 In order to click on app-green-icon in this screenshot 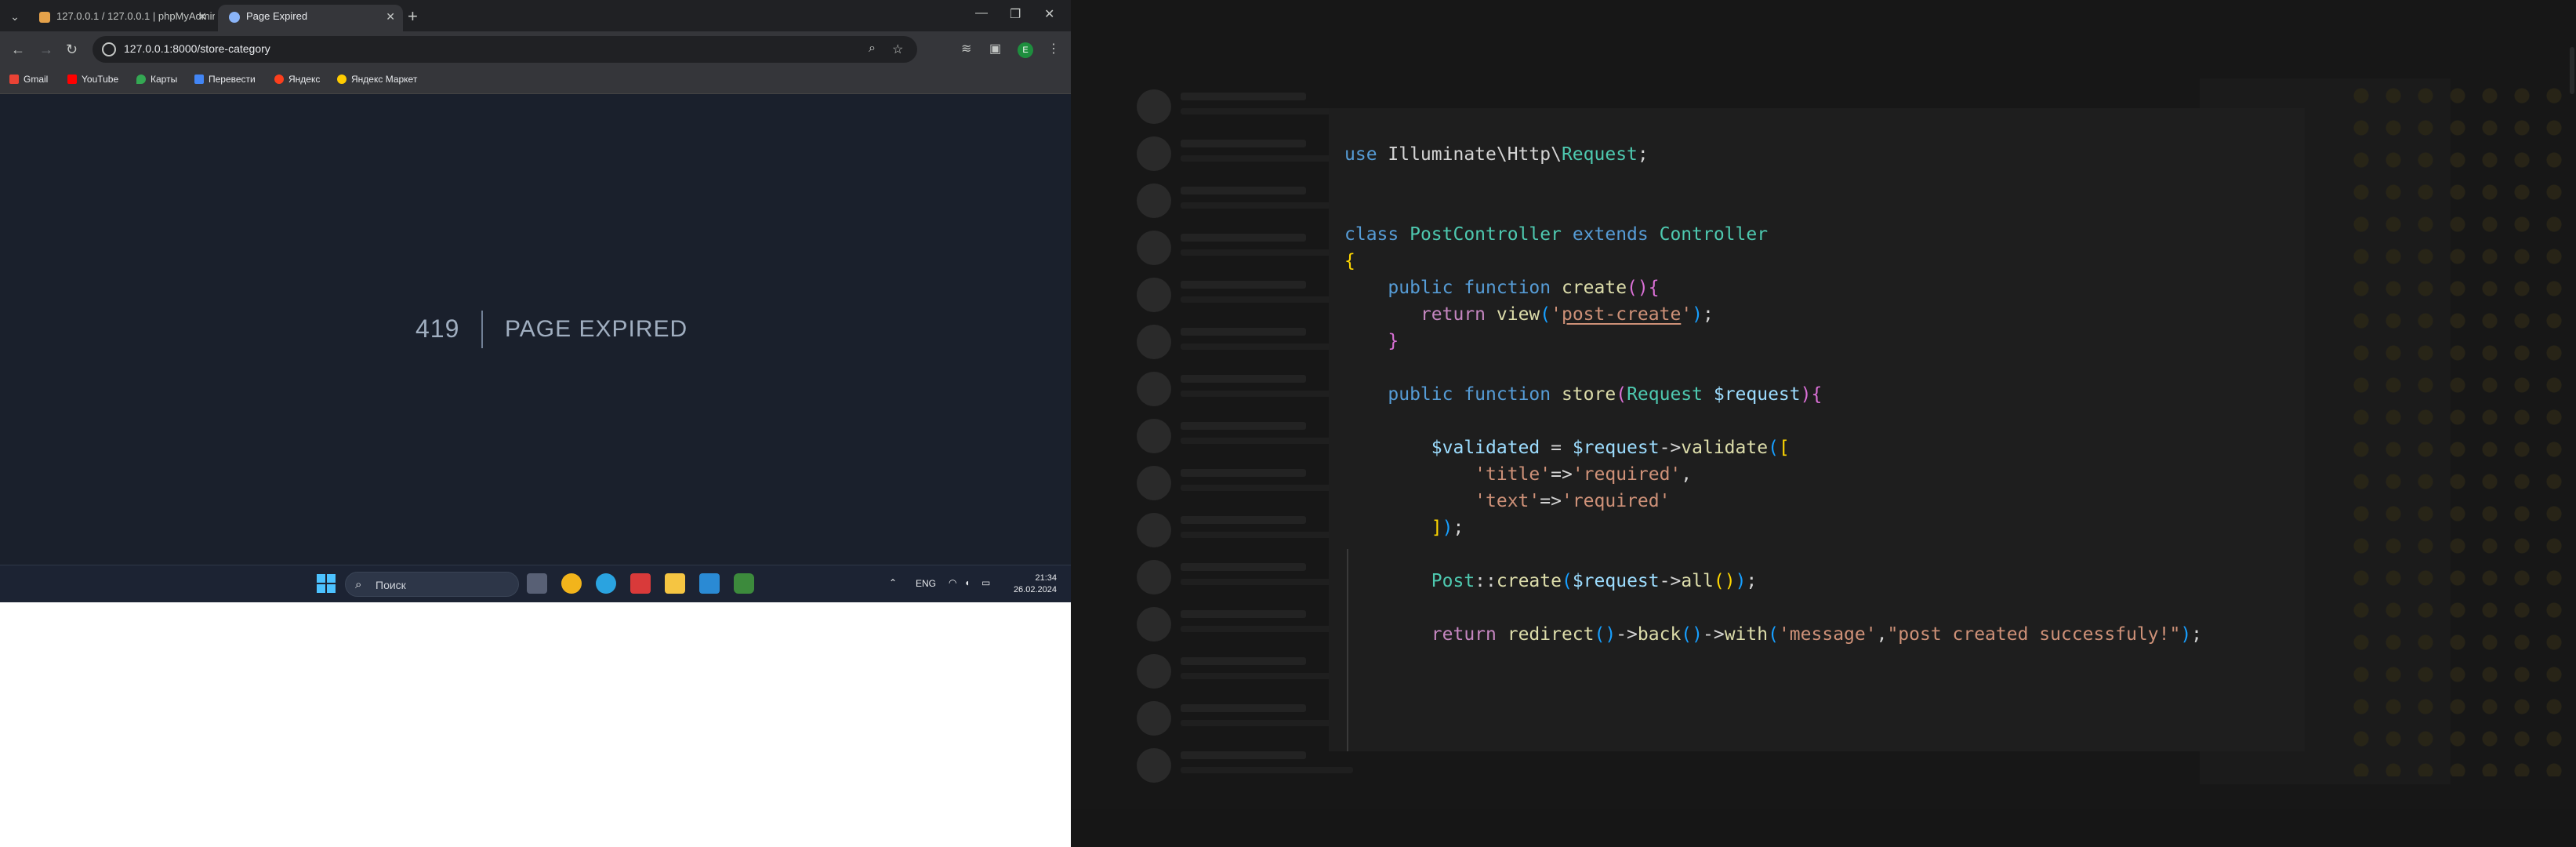, I will do `click(744, 583)`.